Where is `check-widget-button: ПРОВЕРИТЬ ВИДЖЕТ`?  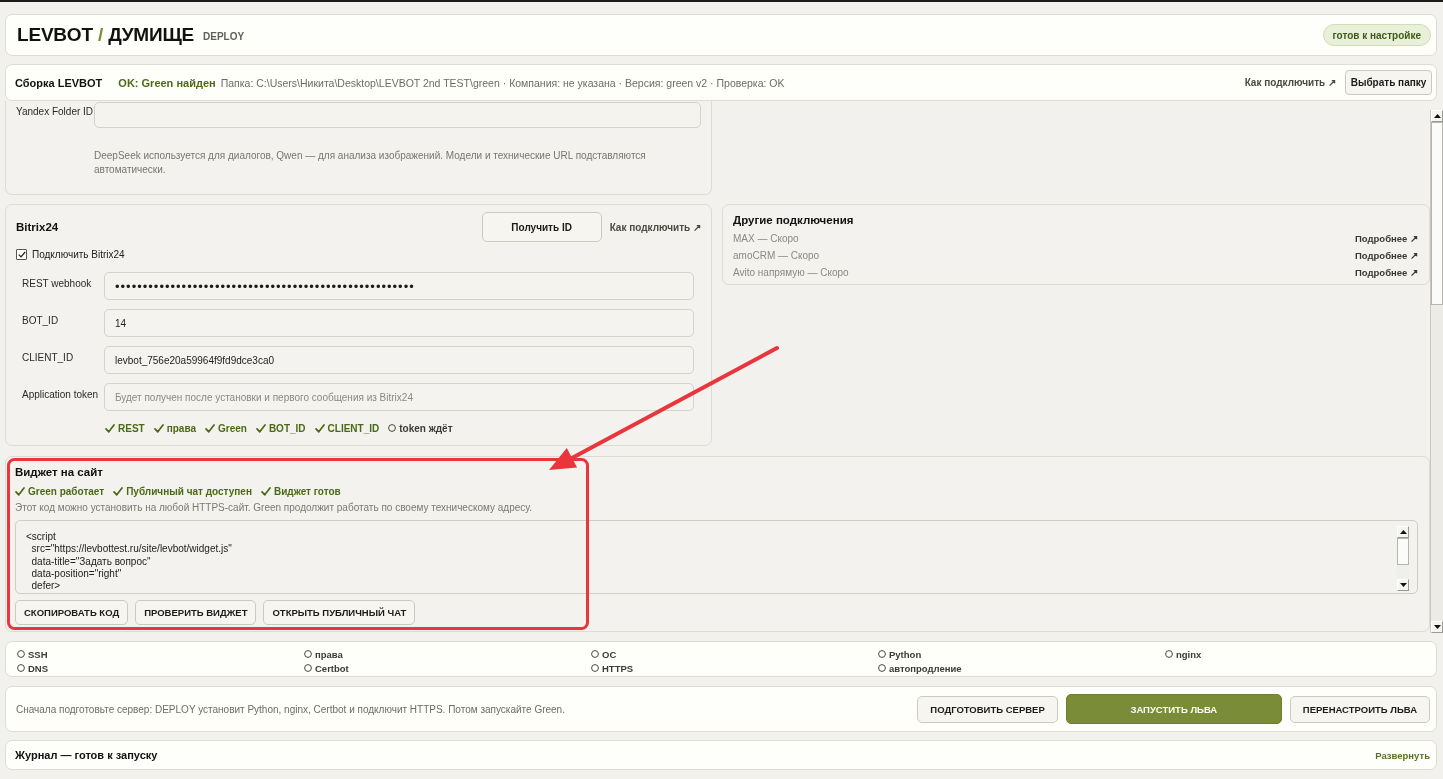 check-widget-button: ПРОВЕРИТЬ ВИДЖЕТ is located at coordinates (196, 612).